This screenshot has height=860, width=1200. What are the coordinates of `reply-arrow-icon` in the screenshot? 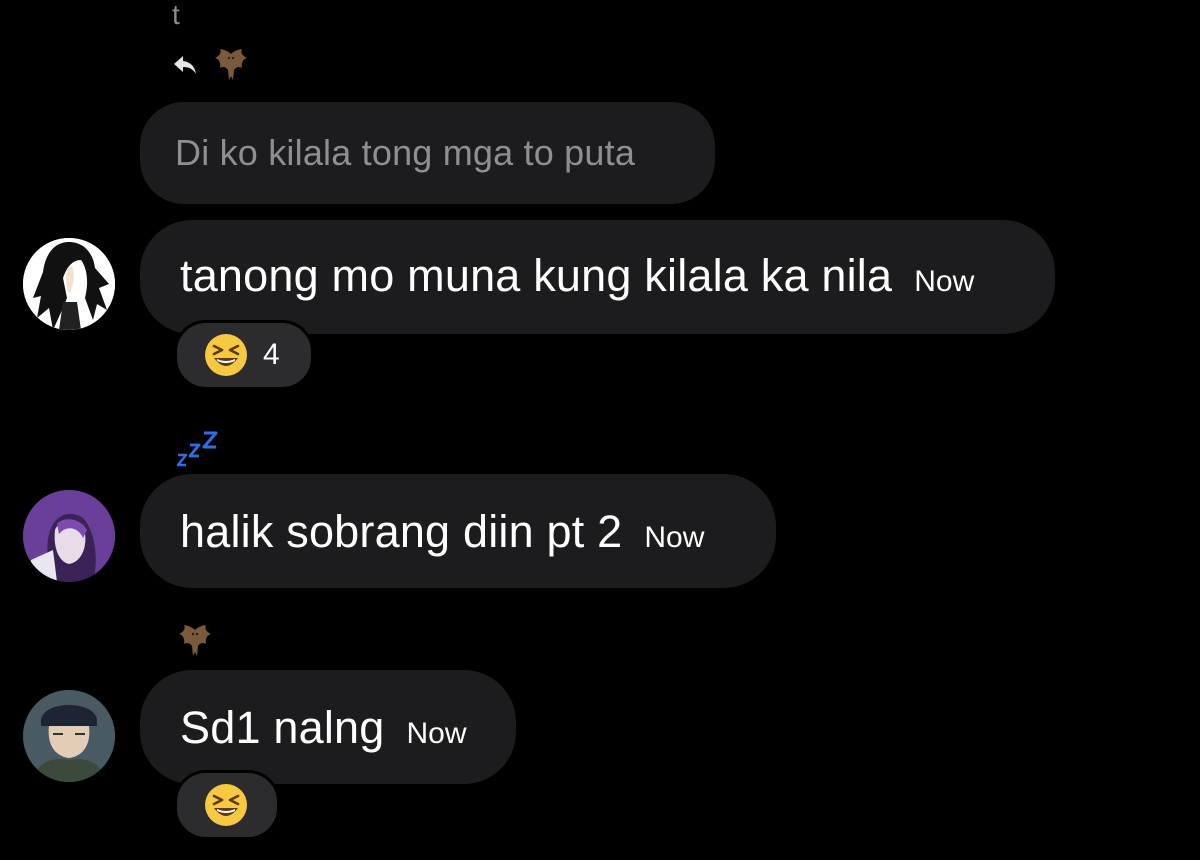 It's located at (185, 65).